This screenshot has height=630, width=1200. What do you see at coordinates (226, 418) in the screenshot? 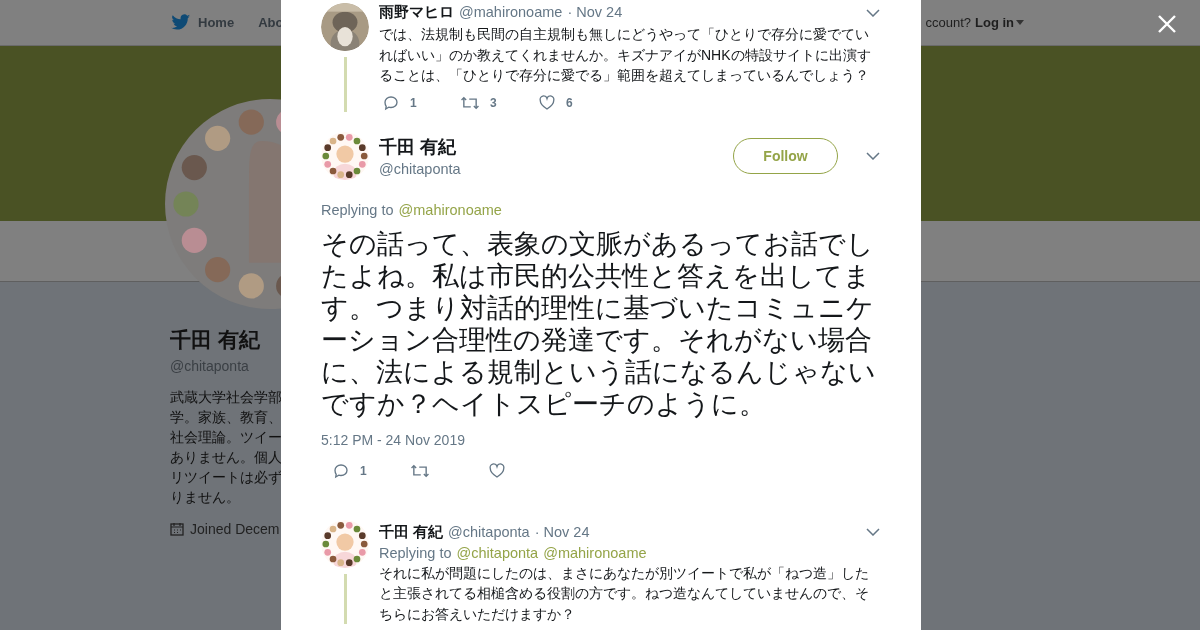
I see `bio-line: 学。家族、教育、` at bounding box center [226, 418].